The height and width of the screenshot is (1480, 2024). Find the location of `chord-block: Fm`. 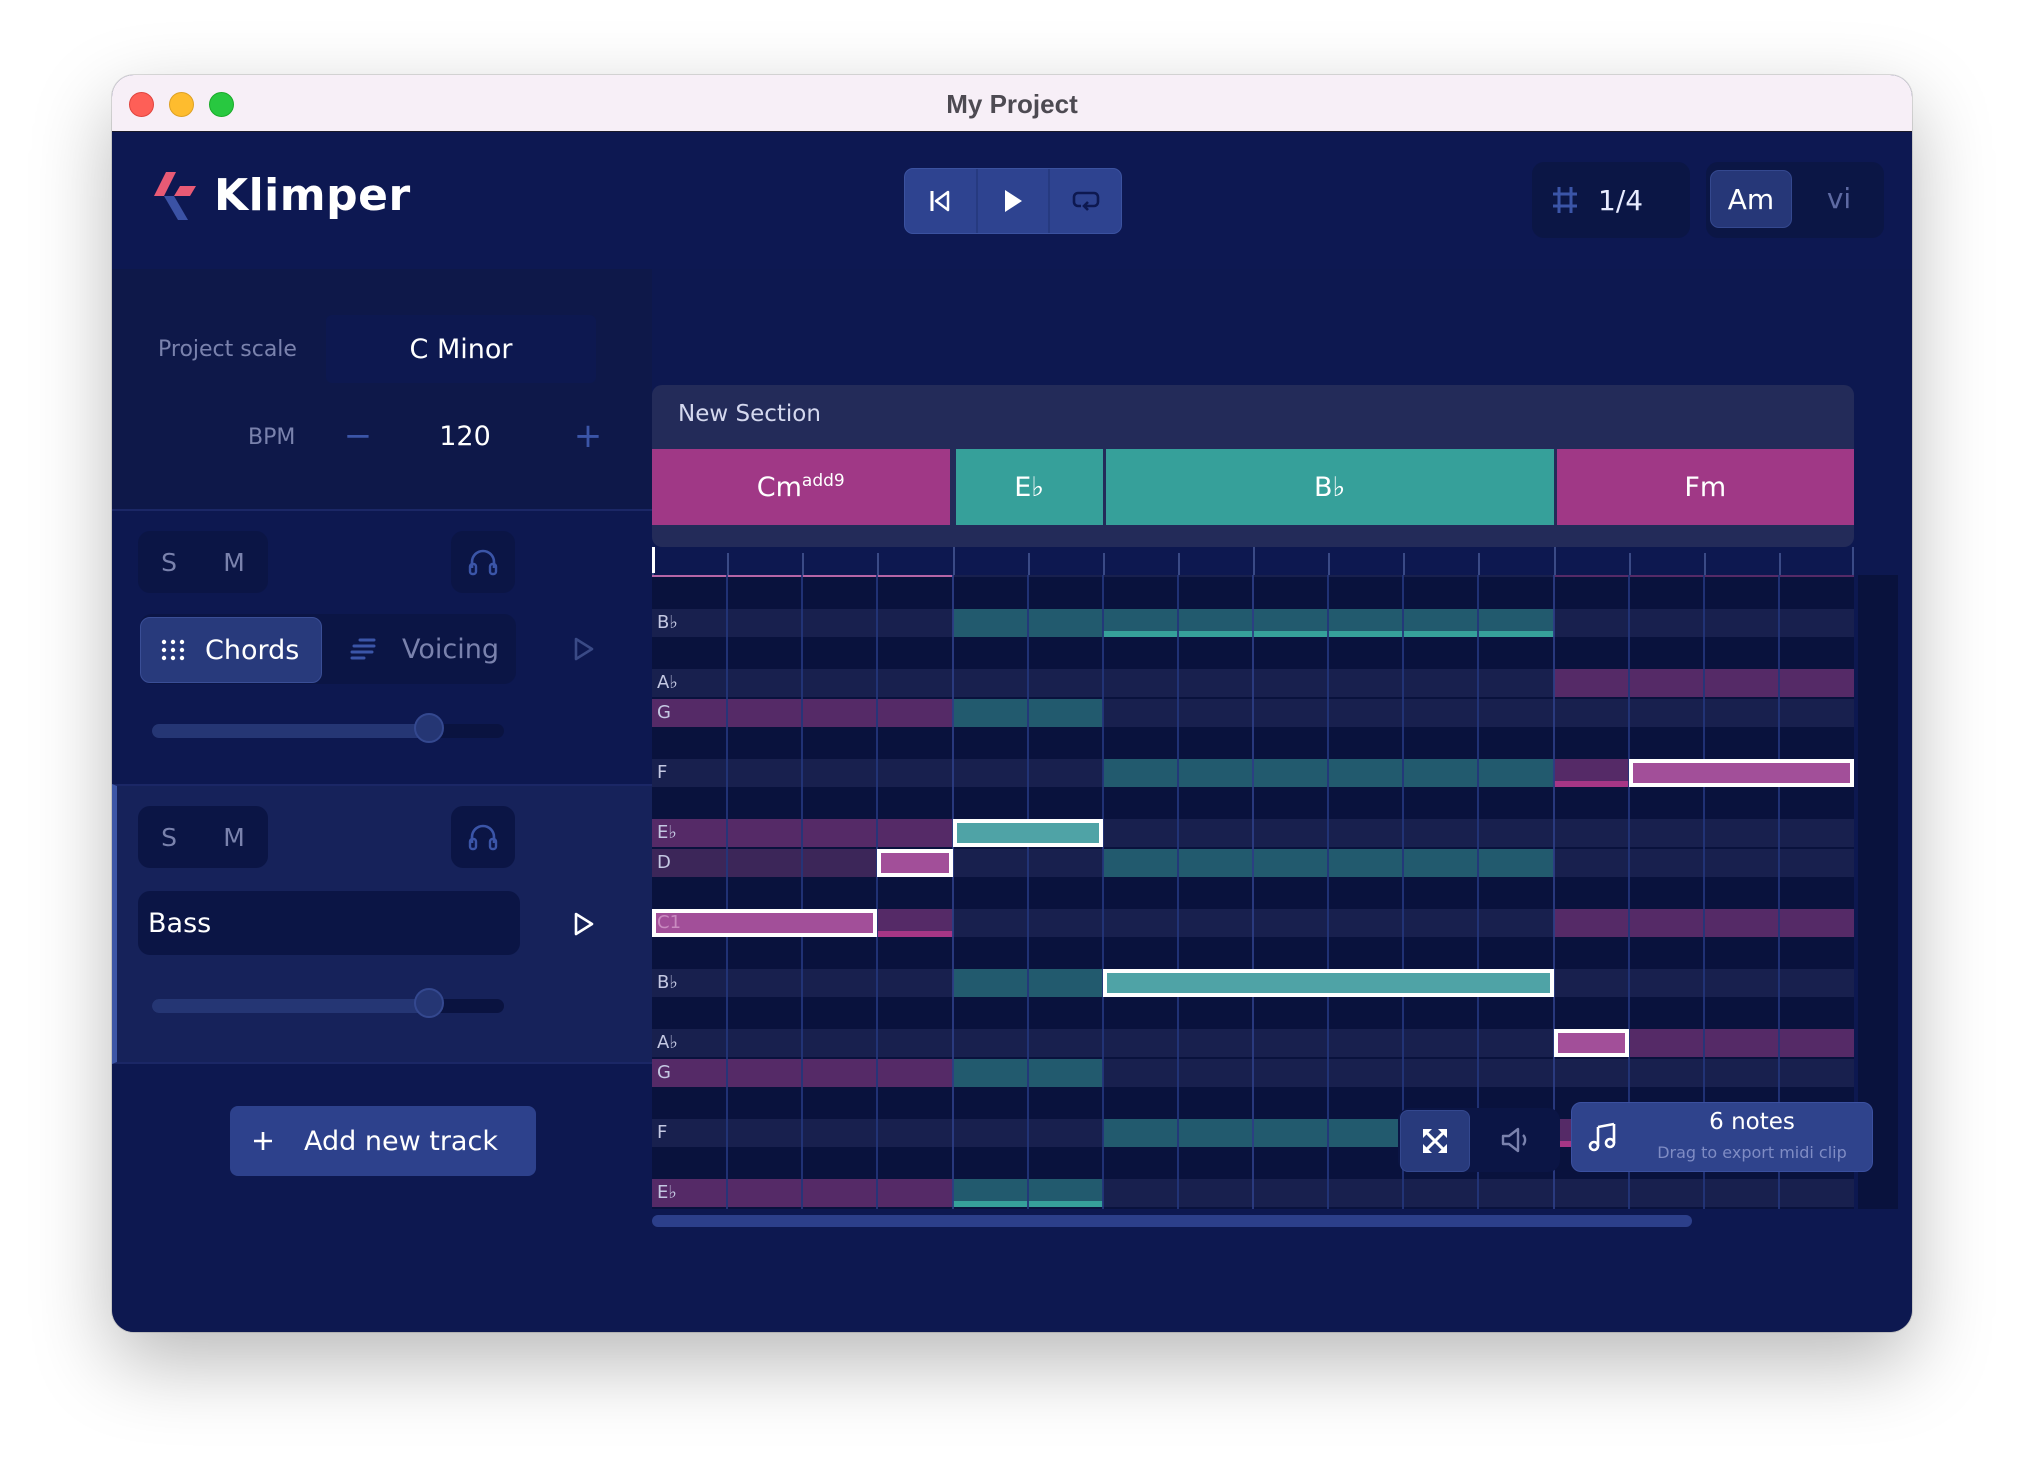

chord-block: Fm is located at coordinates (1705, 487).